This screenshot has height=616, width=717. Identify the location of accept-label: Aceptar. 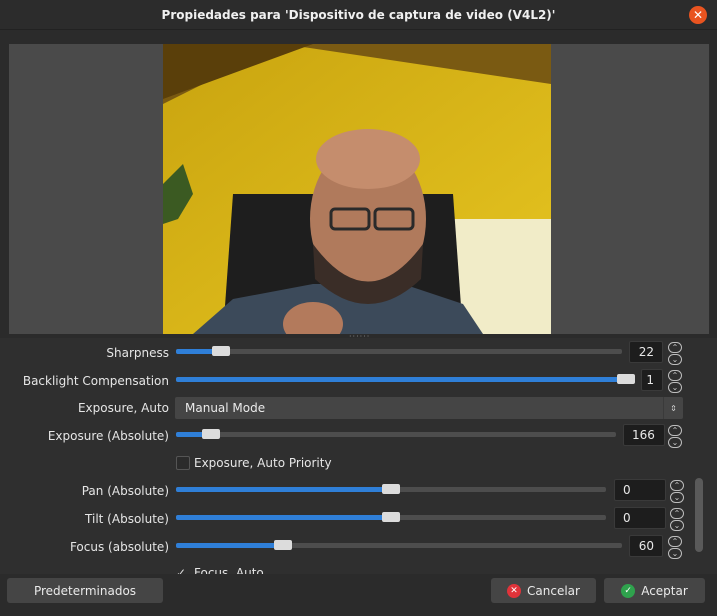
(664, 590).